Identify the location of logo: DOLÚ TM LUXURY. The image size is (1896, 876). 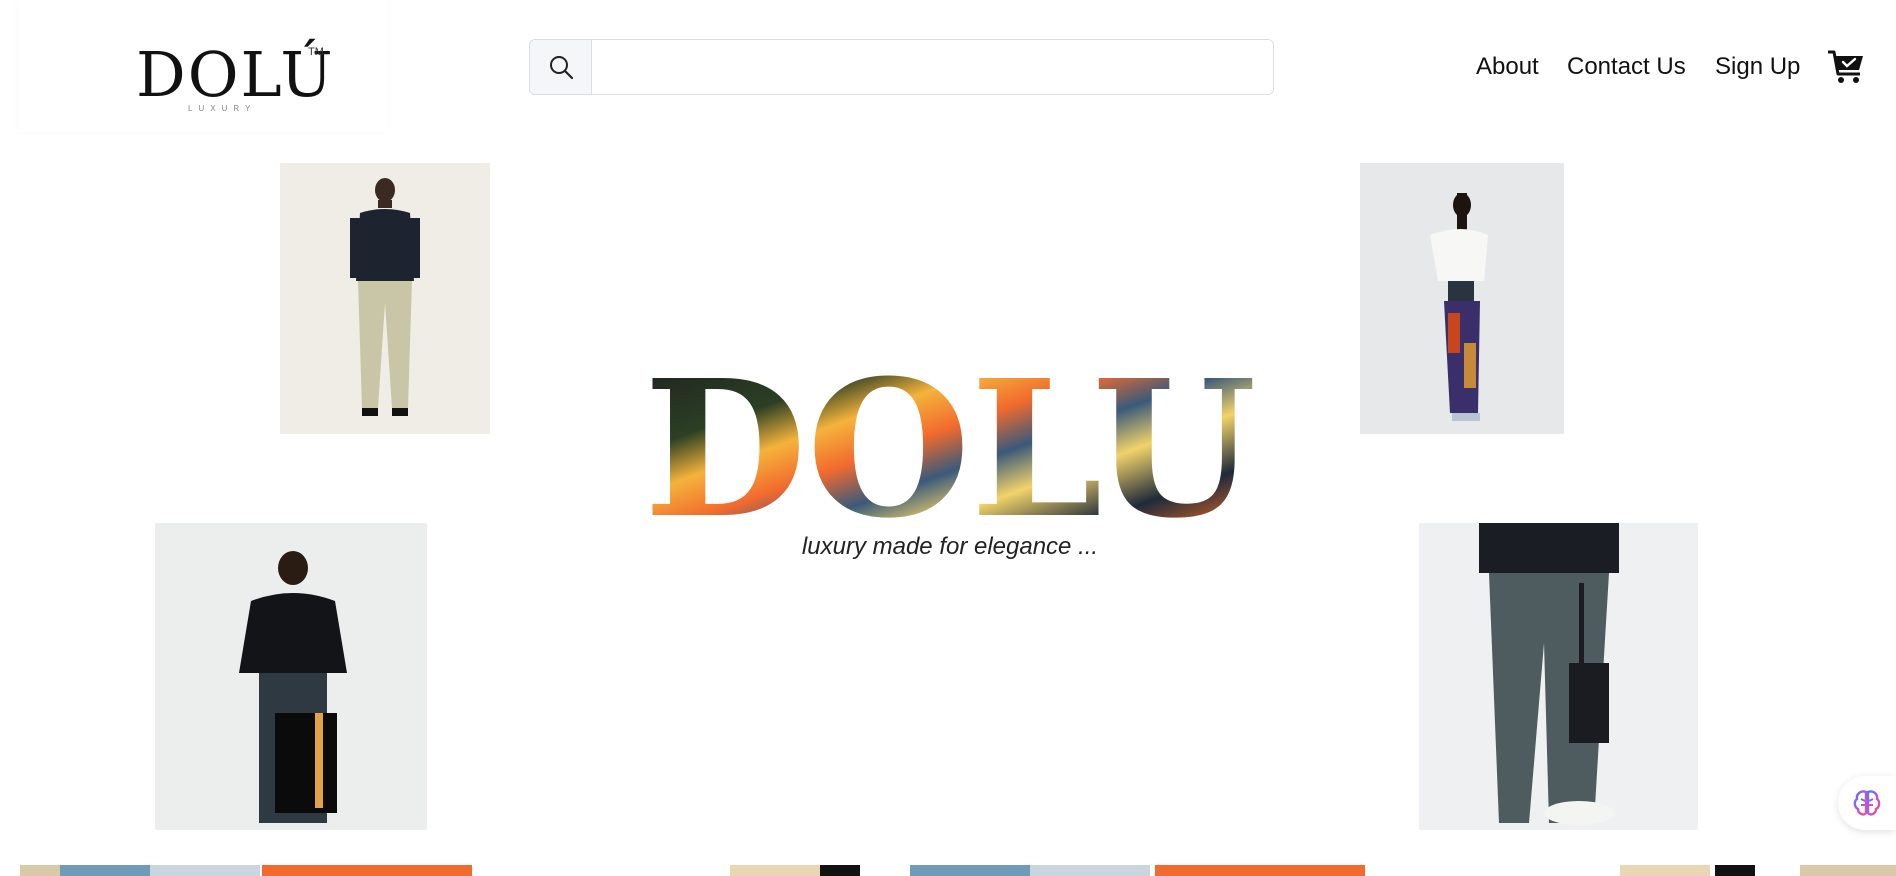
(203, 66).